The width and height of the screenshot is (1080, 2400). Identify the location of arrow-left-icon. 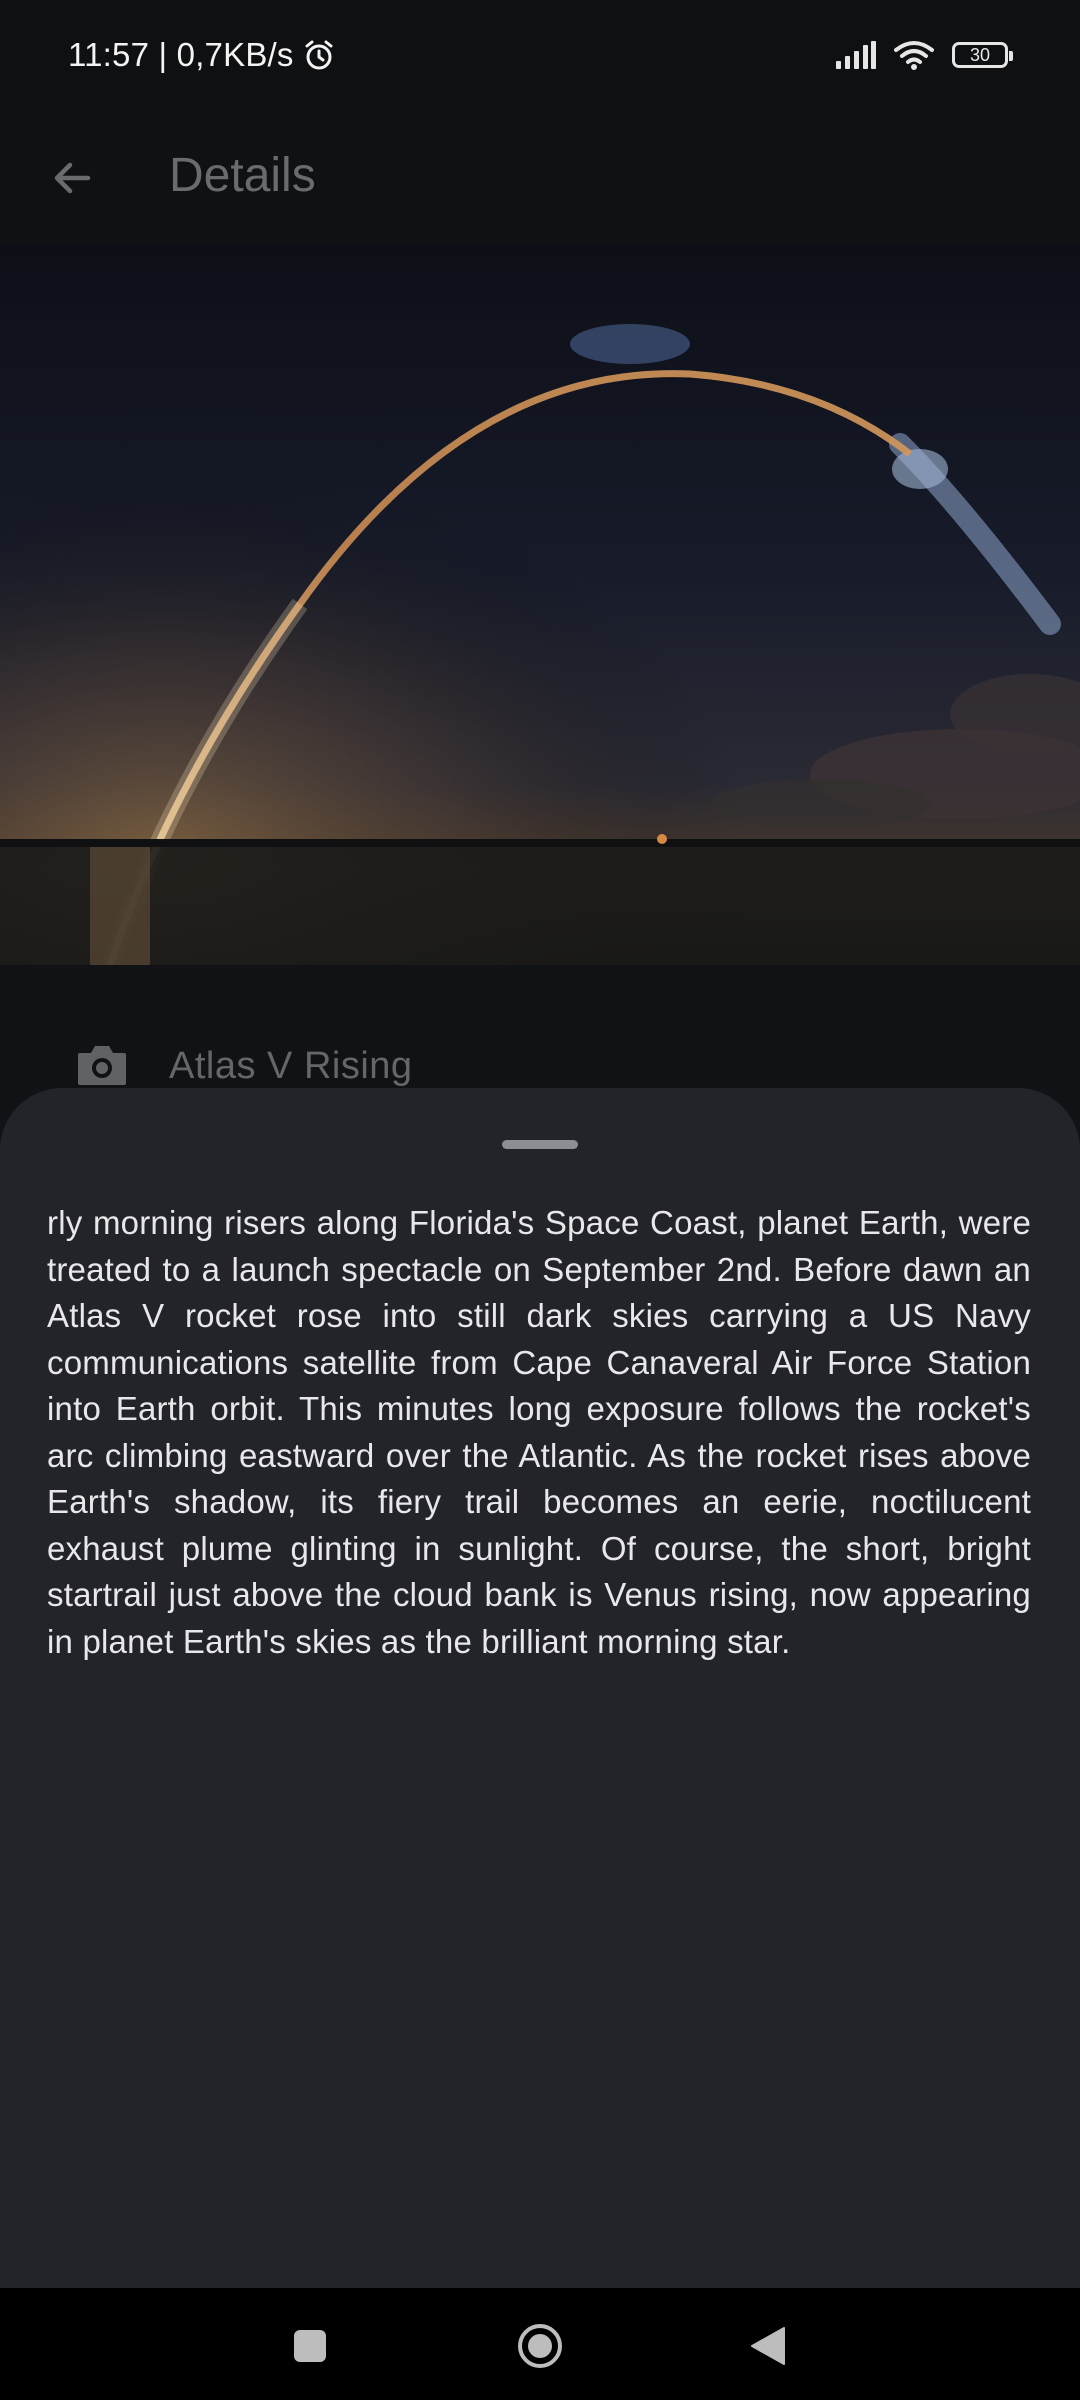
(72, 178).